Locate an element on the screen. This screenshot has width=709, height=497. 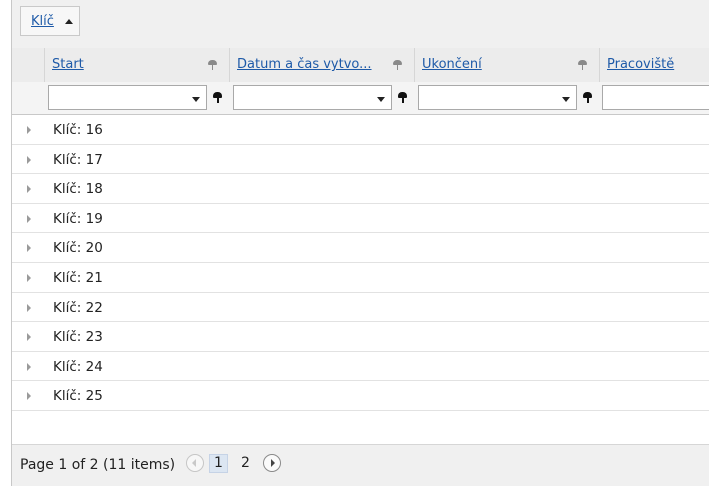
filter-cell-pracoviste is located at coordinates (654, 98).